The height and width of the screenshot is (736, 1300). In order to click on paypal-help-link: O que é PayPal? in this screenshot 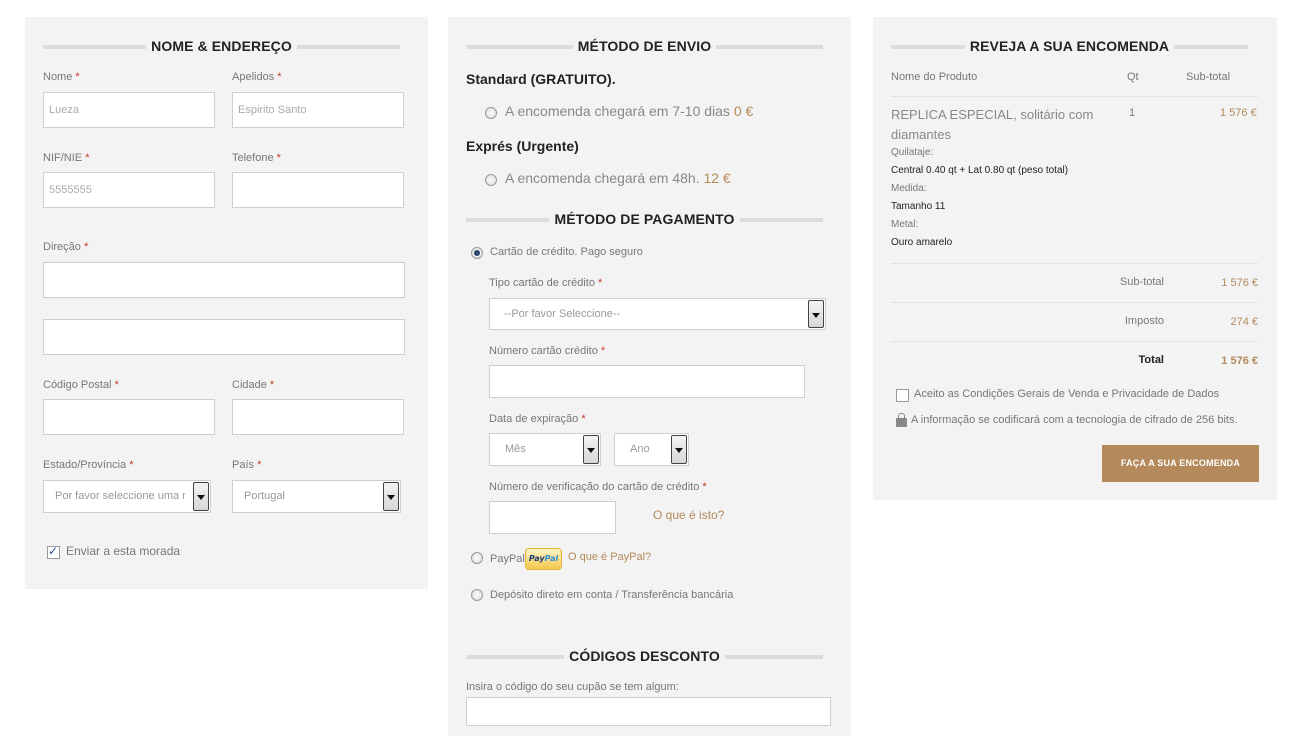, I will do `click(609, 557)`.